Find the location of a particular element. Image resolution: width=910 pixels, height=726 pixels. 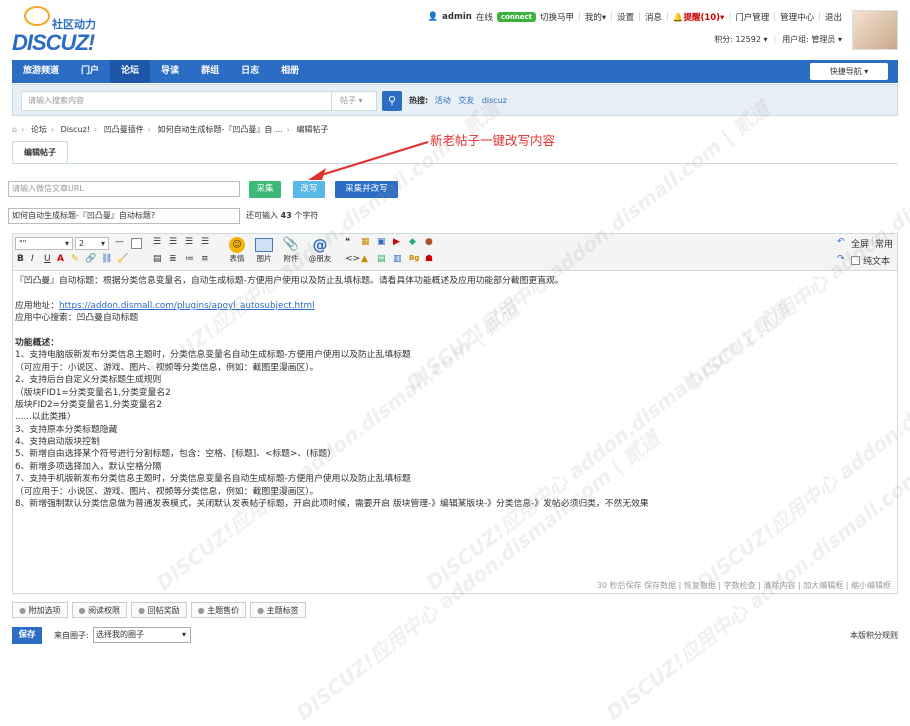

avatar is located at coordinates (875, 30).